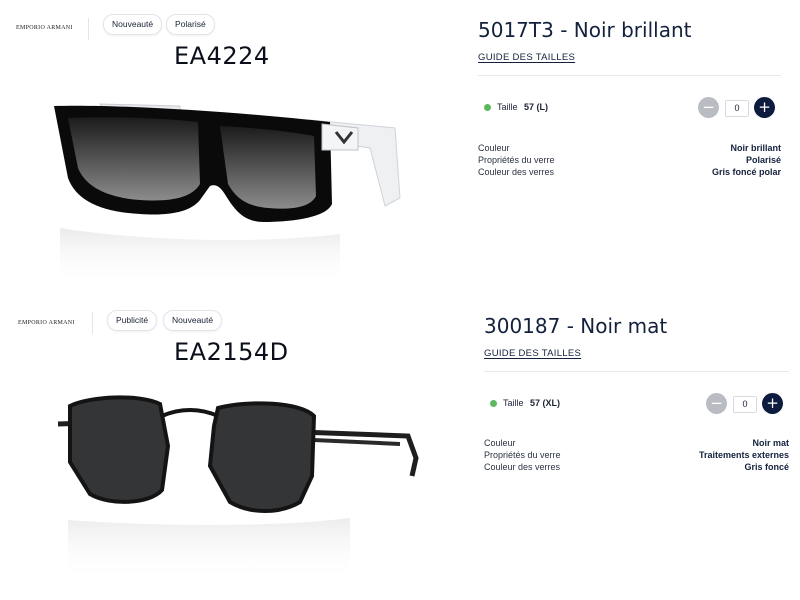  What do you see at coordinates (763, 160) in the screenshot?
I see `spec-value: Polarisé` at bounding box center [763, 160].